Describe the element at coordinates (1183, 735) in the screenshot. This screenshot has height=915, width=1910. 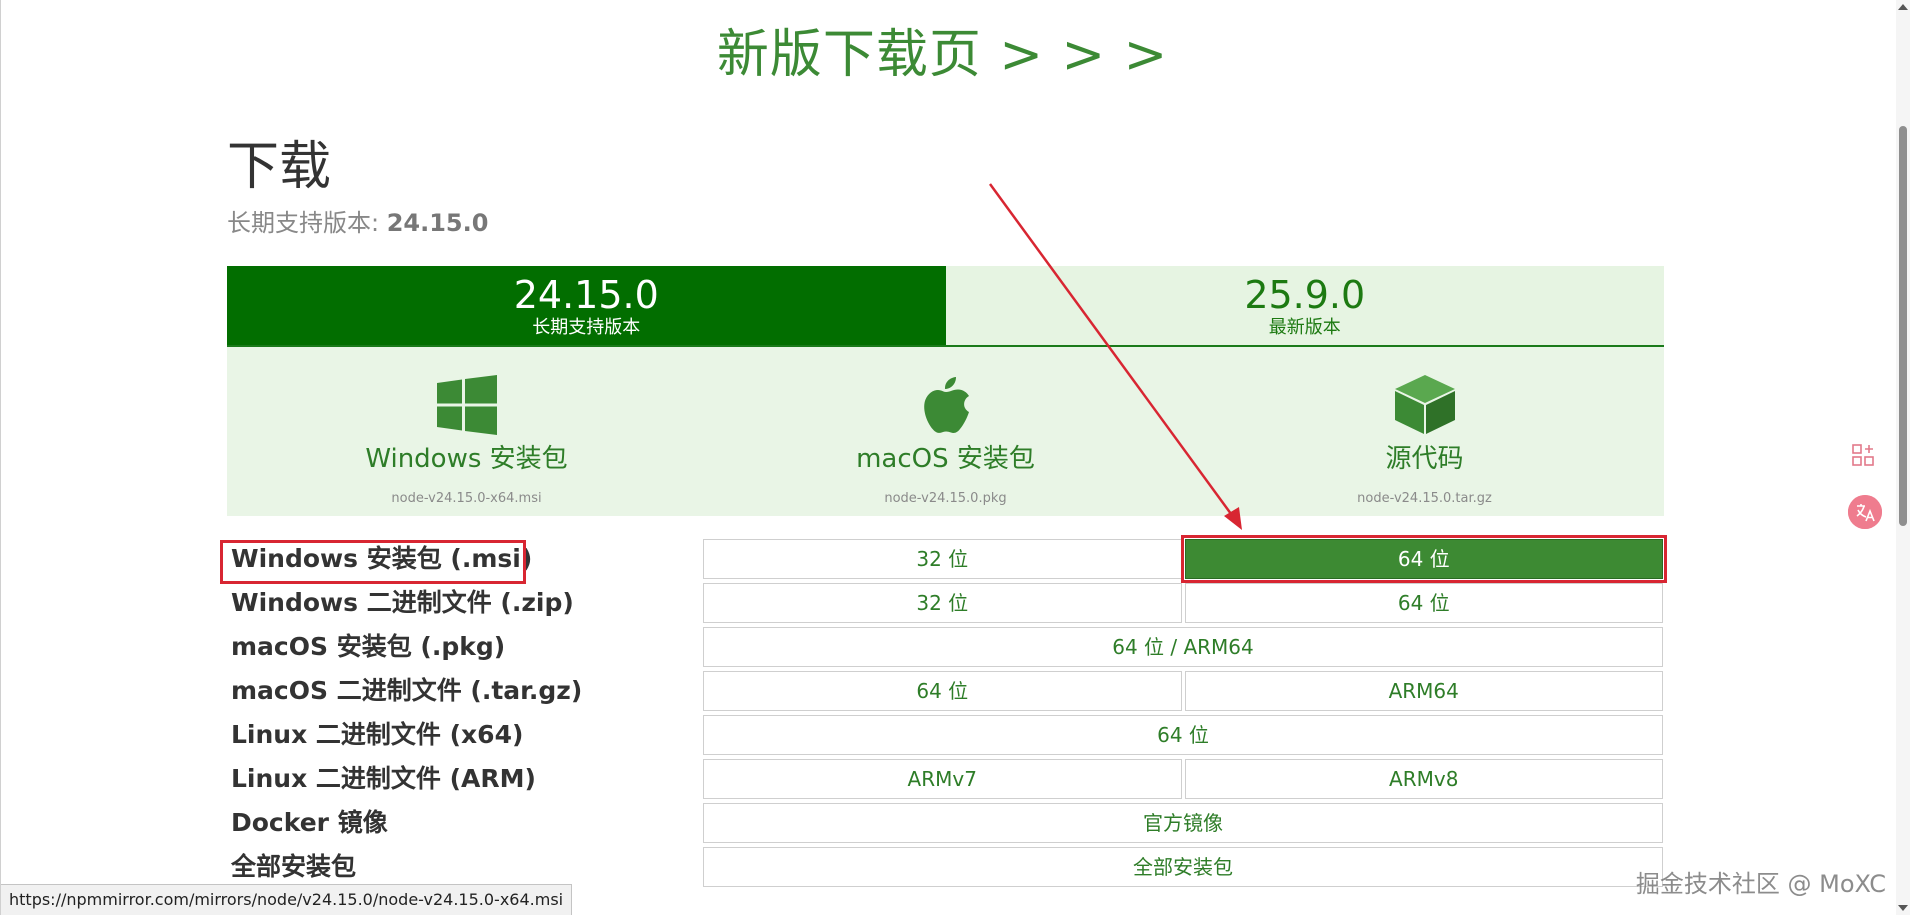
I see `linux-x64-link: 64 位` at that location.